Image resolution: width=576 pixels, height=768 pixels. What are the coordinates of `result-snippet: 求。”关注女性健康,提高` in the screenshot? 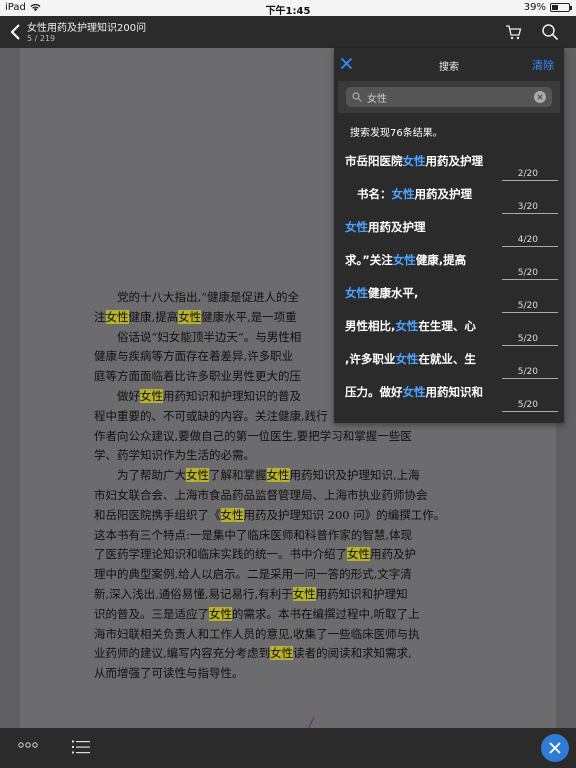 It's located at (406, 260).